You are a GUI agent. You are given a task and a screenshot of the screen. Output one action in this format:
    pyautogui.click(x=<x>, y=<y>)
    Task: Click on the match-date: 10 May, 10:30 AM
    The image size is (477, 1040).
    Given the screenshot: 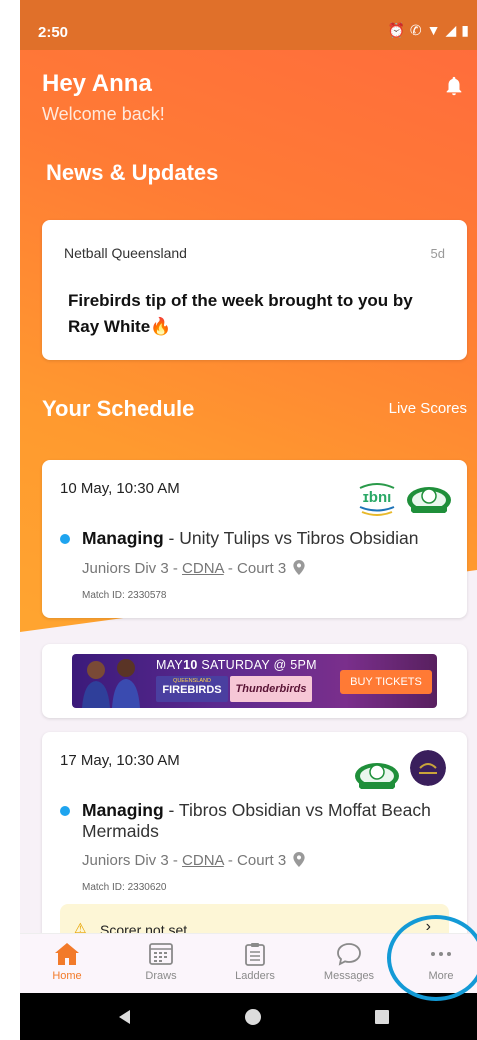 What is the action you would take?
    pyautogui.click(x=120, y=488)
    